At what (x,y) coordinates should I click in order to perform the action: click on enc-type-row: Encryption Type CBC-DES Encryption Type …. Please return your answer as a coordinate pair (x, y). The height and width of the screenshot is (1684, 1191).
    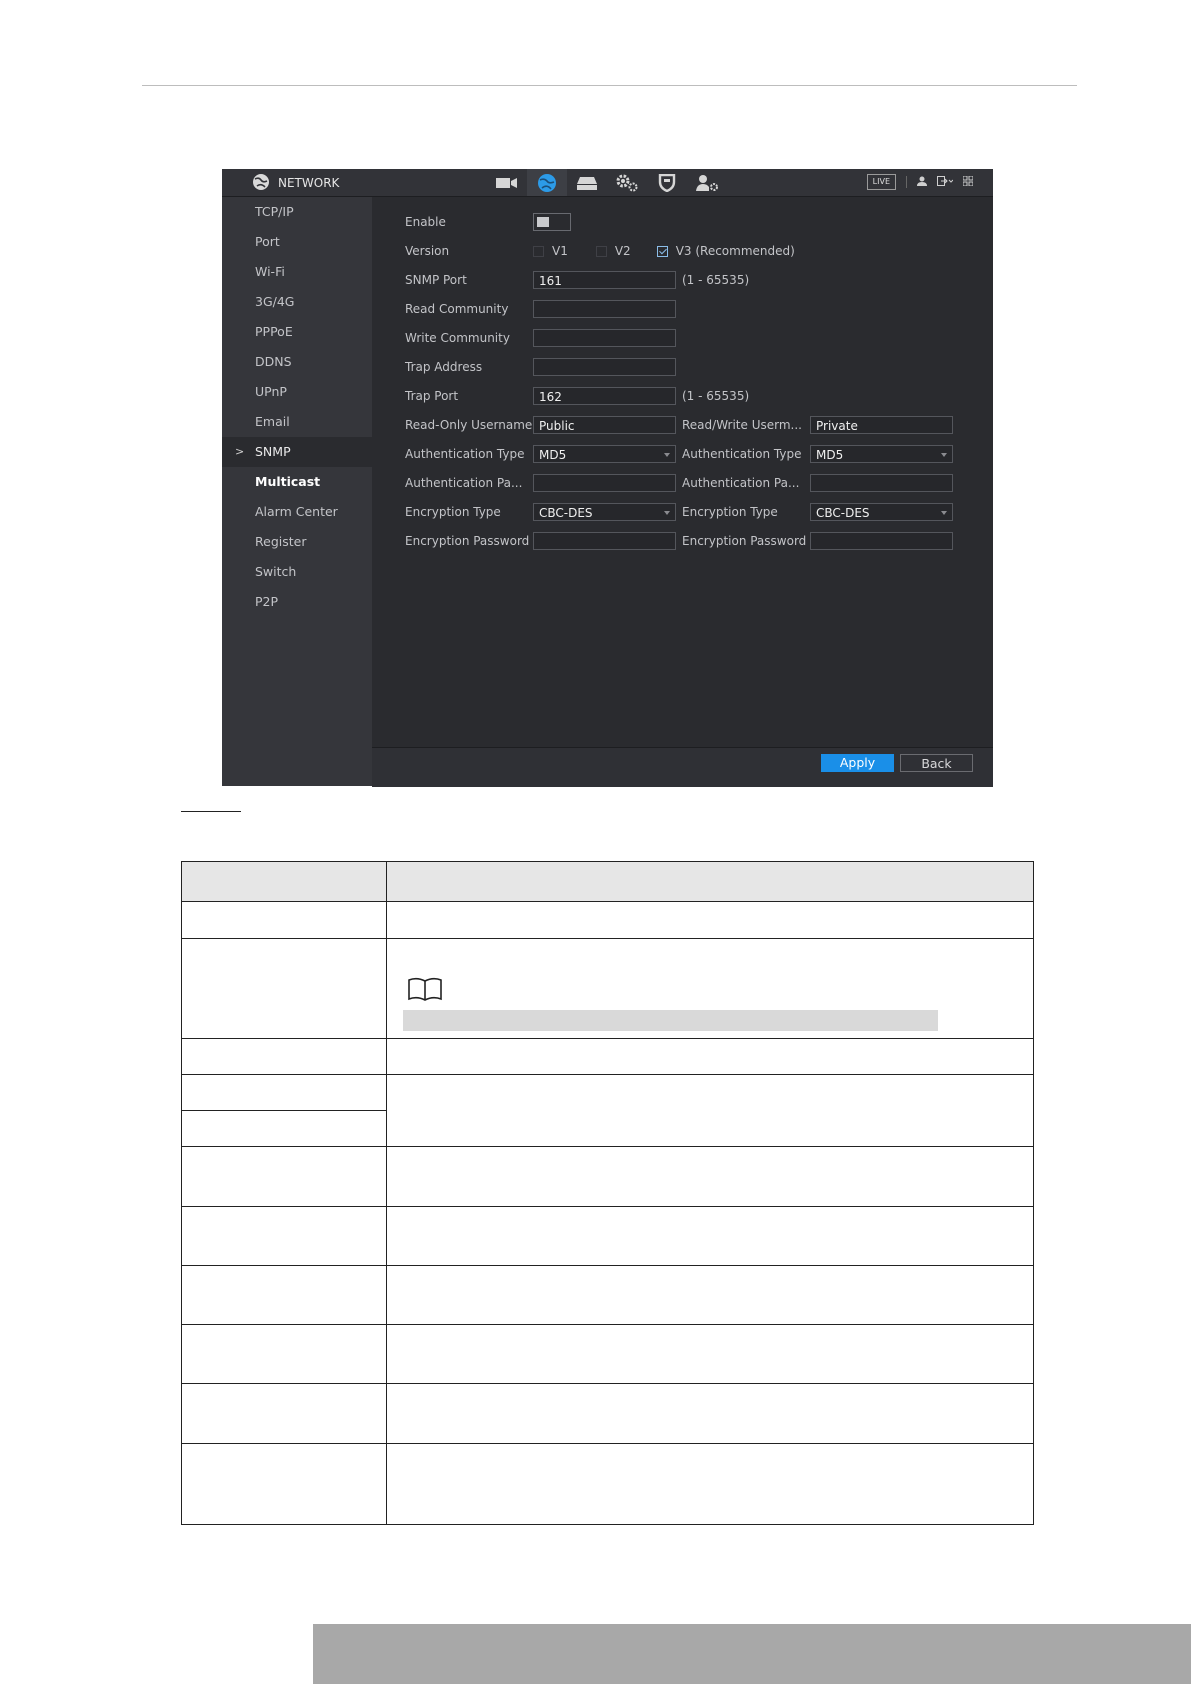
    Looking at the image, I should click on (679, 512).